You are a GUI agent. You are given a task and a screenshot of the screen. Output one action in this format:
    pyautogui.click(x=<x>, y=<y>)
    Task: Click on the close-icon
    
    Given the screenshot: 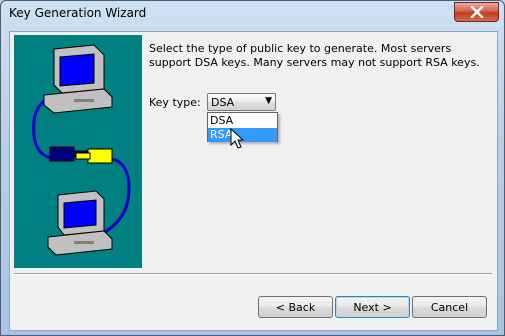 What is the action you would take?
    pyautogui.click(x=476, y=12)
    